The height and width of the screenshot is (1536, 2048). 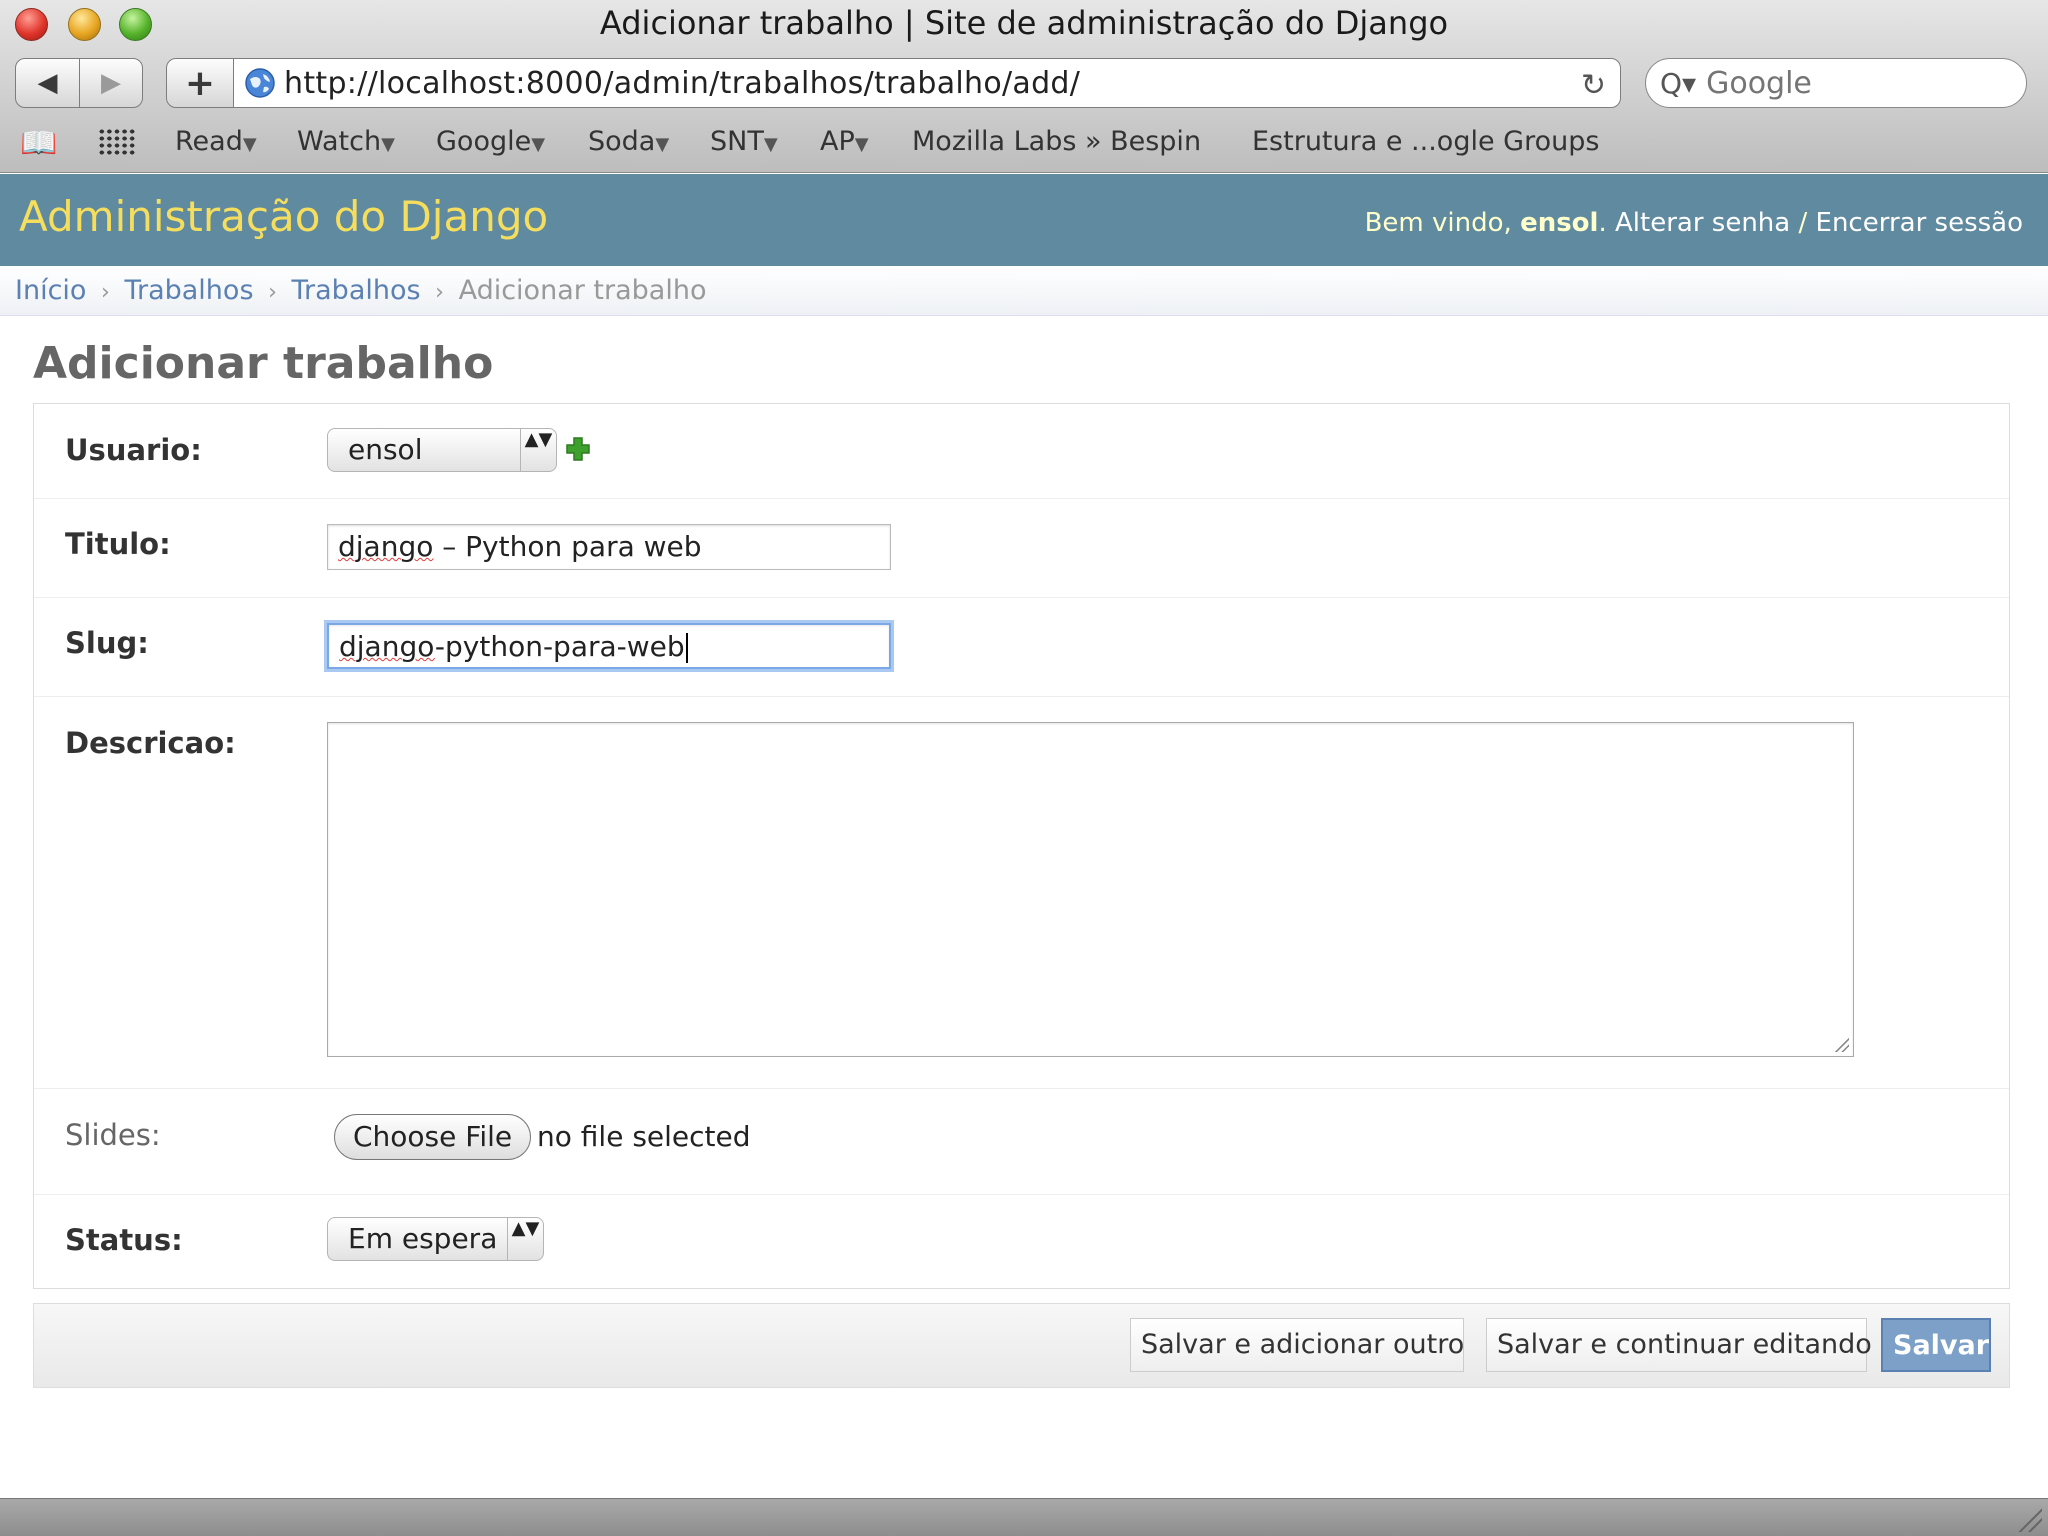 What do you see at coordinates (387, 646) in the screenshot?
I see `slug-misspelled-word: django` at bounding box center [387, 646].